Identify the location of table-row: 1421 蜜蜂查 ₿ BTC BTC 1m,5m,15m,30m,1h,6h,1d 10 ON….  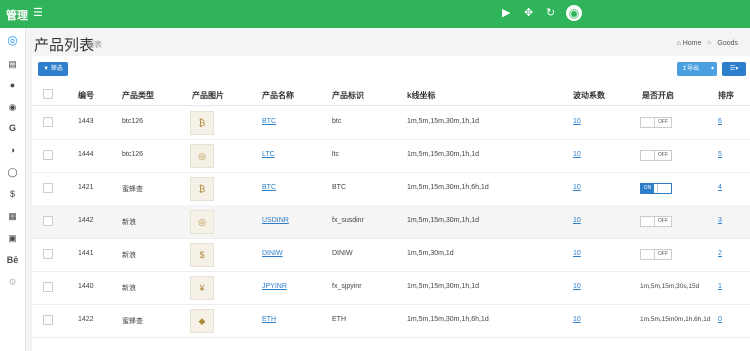
(391, 189).